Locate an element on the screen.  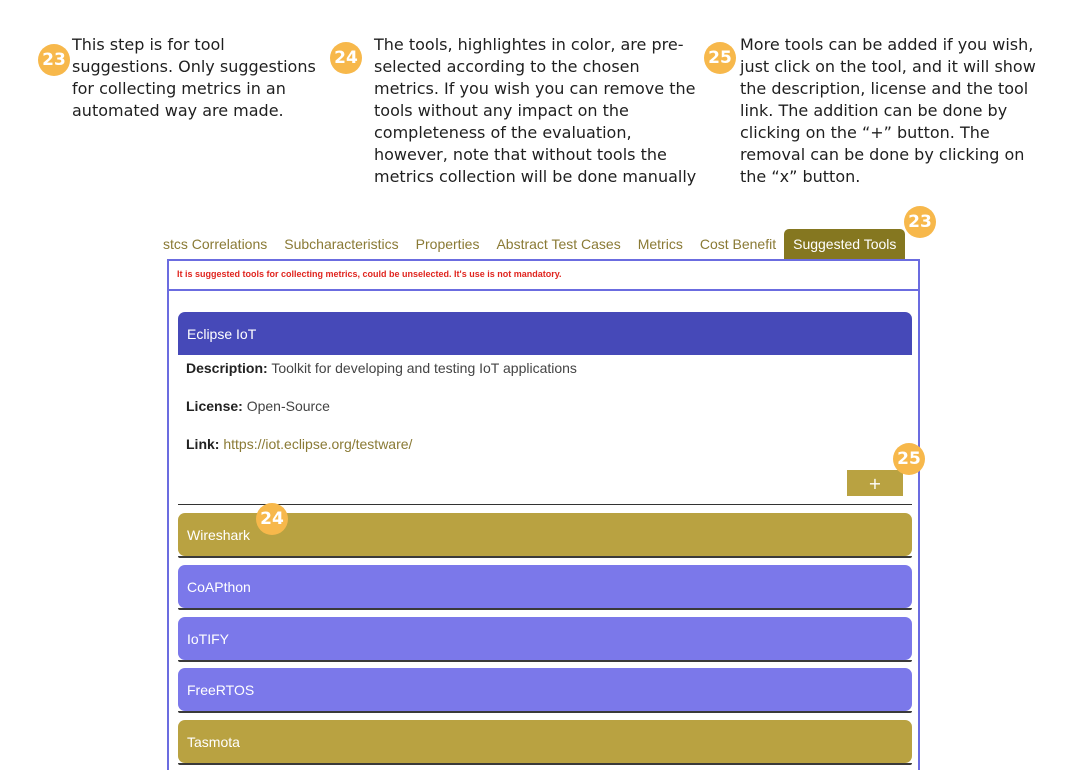
tab-subcharacteristics: Subcharacteristics is located at coordinates (340, 245).